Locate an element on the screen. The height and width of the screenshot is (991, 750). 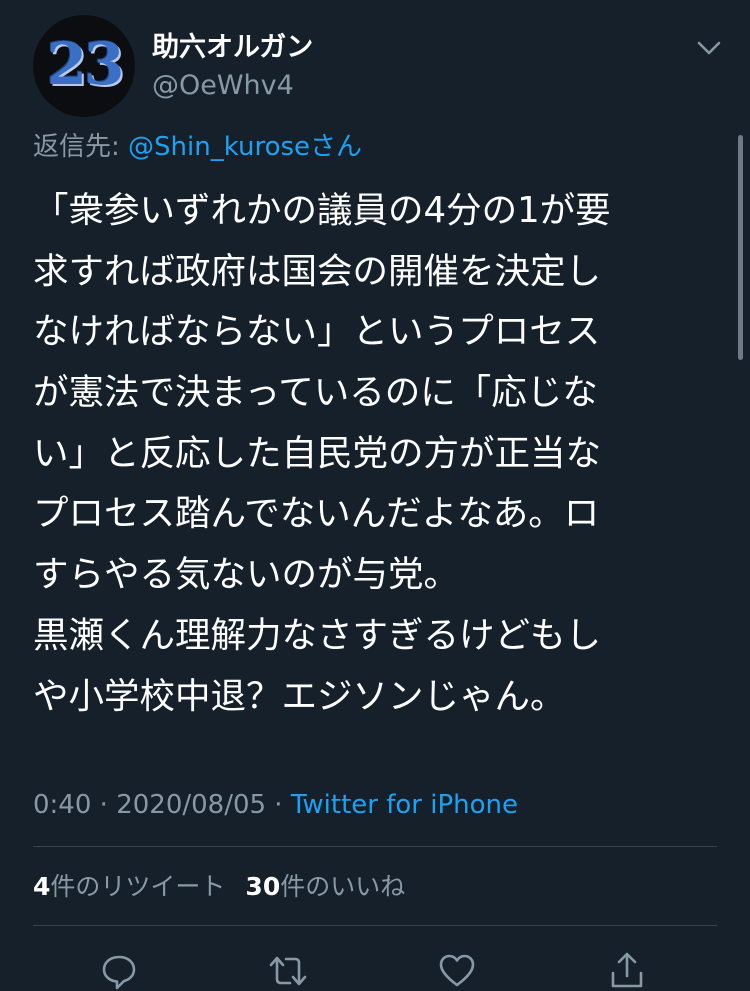
display-name: 助六オルガン is located at coordinates (232, 48).